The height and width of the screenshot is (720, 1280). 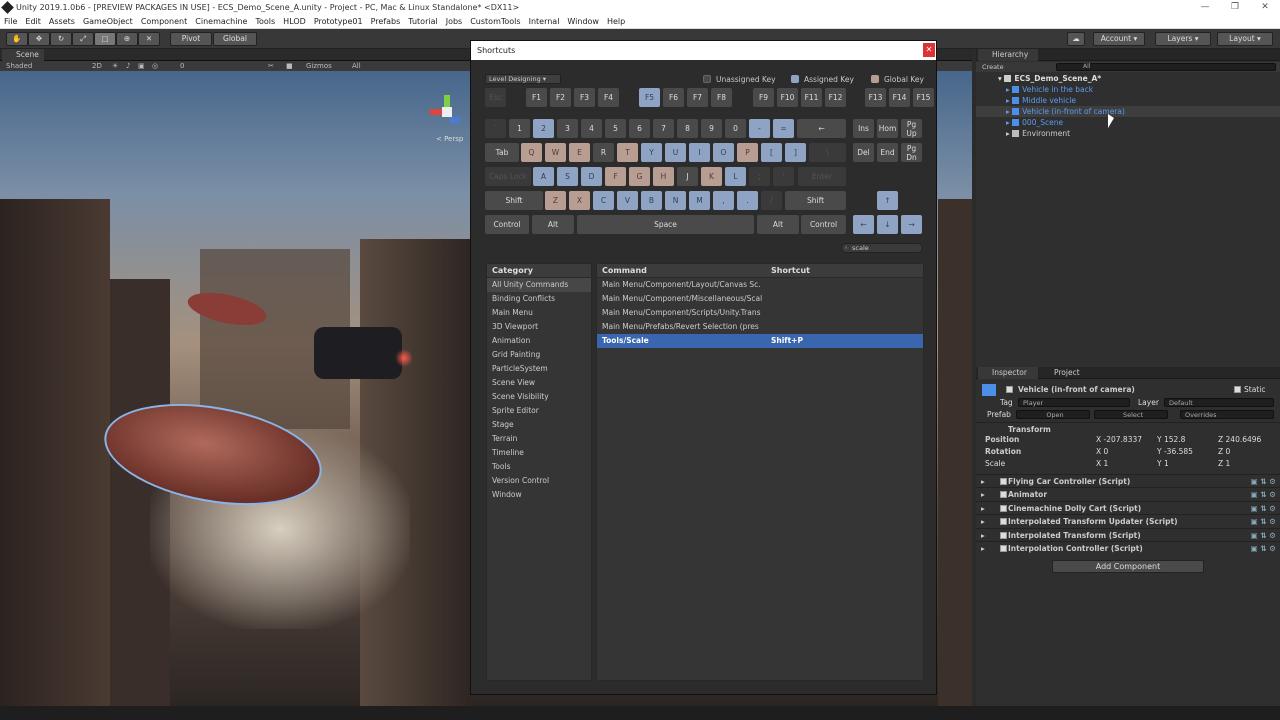 I want to click on key-sym: /, so click(x=771, y=200).